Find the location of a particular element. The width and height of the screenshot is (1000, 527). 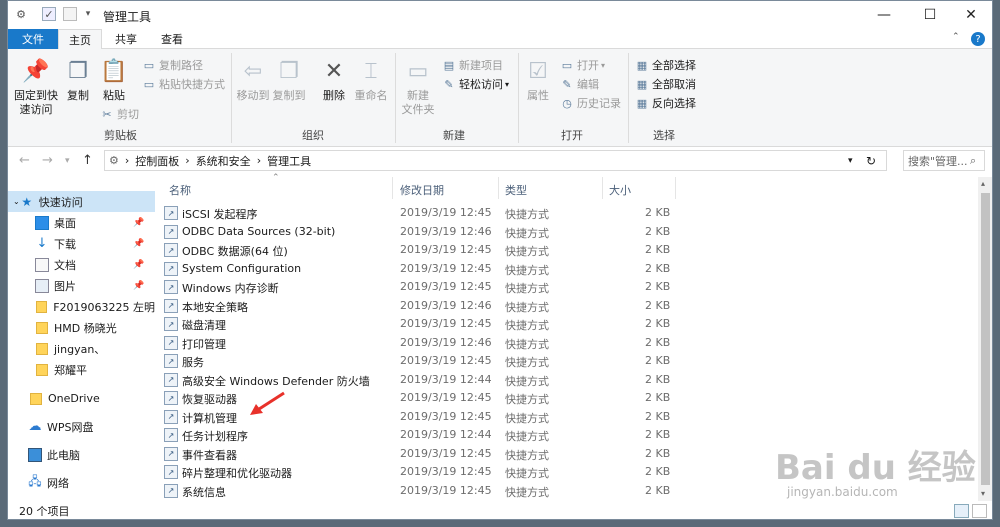

file-name: 事件查看器 is located at coordinates (209, 455).